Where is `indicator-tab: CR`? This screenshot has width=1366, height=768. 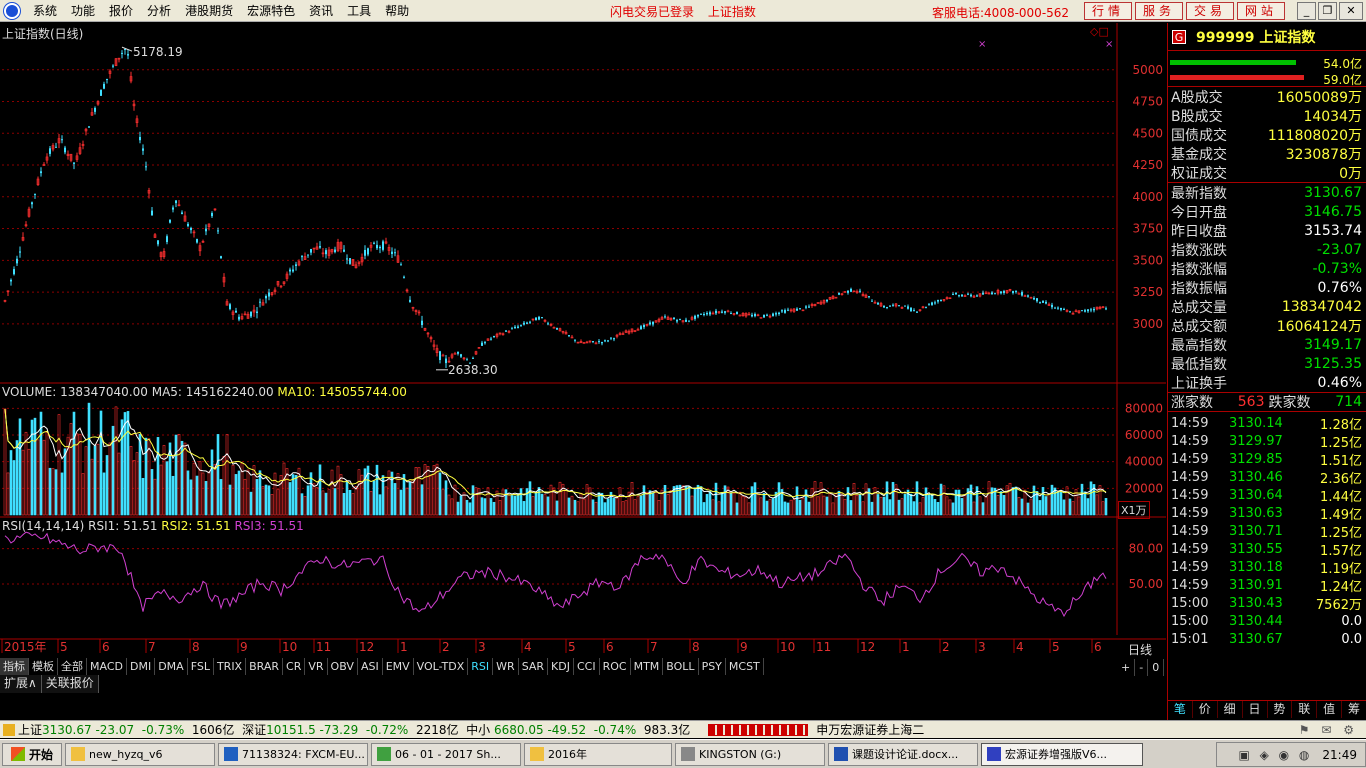 indicator-tab: CR is located at coordinates (294, 666).